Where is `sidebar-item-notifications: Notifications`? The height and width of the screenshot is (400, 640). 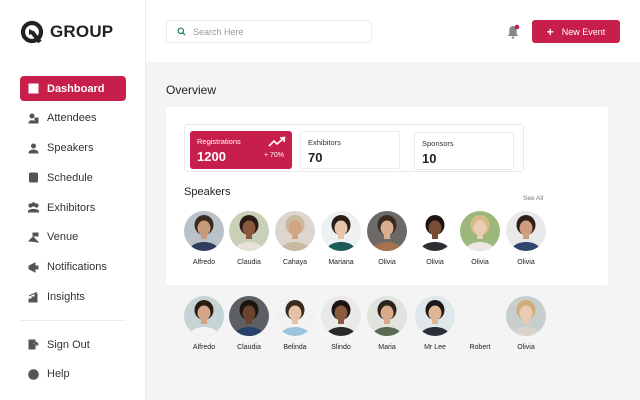
sidebar-item-notifications: Notifications is located at coordinates (73, 267).